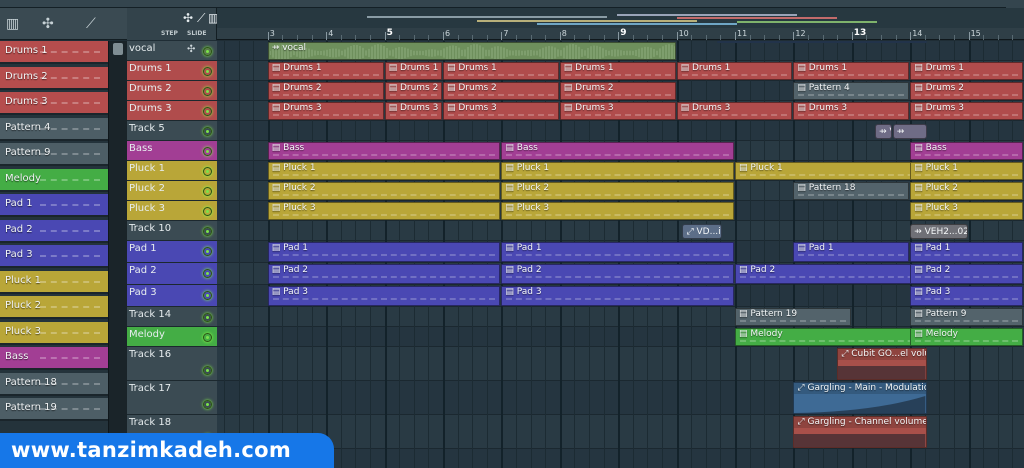 The width and height of the screenshot is (1024, 468). What do you see at coordinates (172, 91) in the screenshot?
I see `track-header: Drums 2` at bounding box center [172, 91].